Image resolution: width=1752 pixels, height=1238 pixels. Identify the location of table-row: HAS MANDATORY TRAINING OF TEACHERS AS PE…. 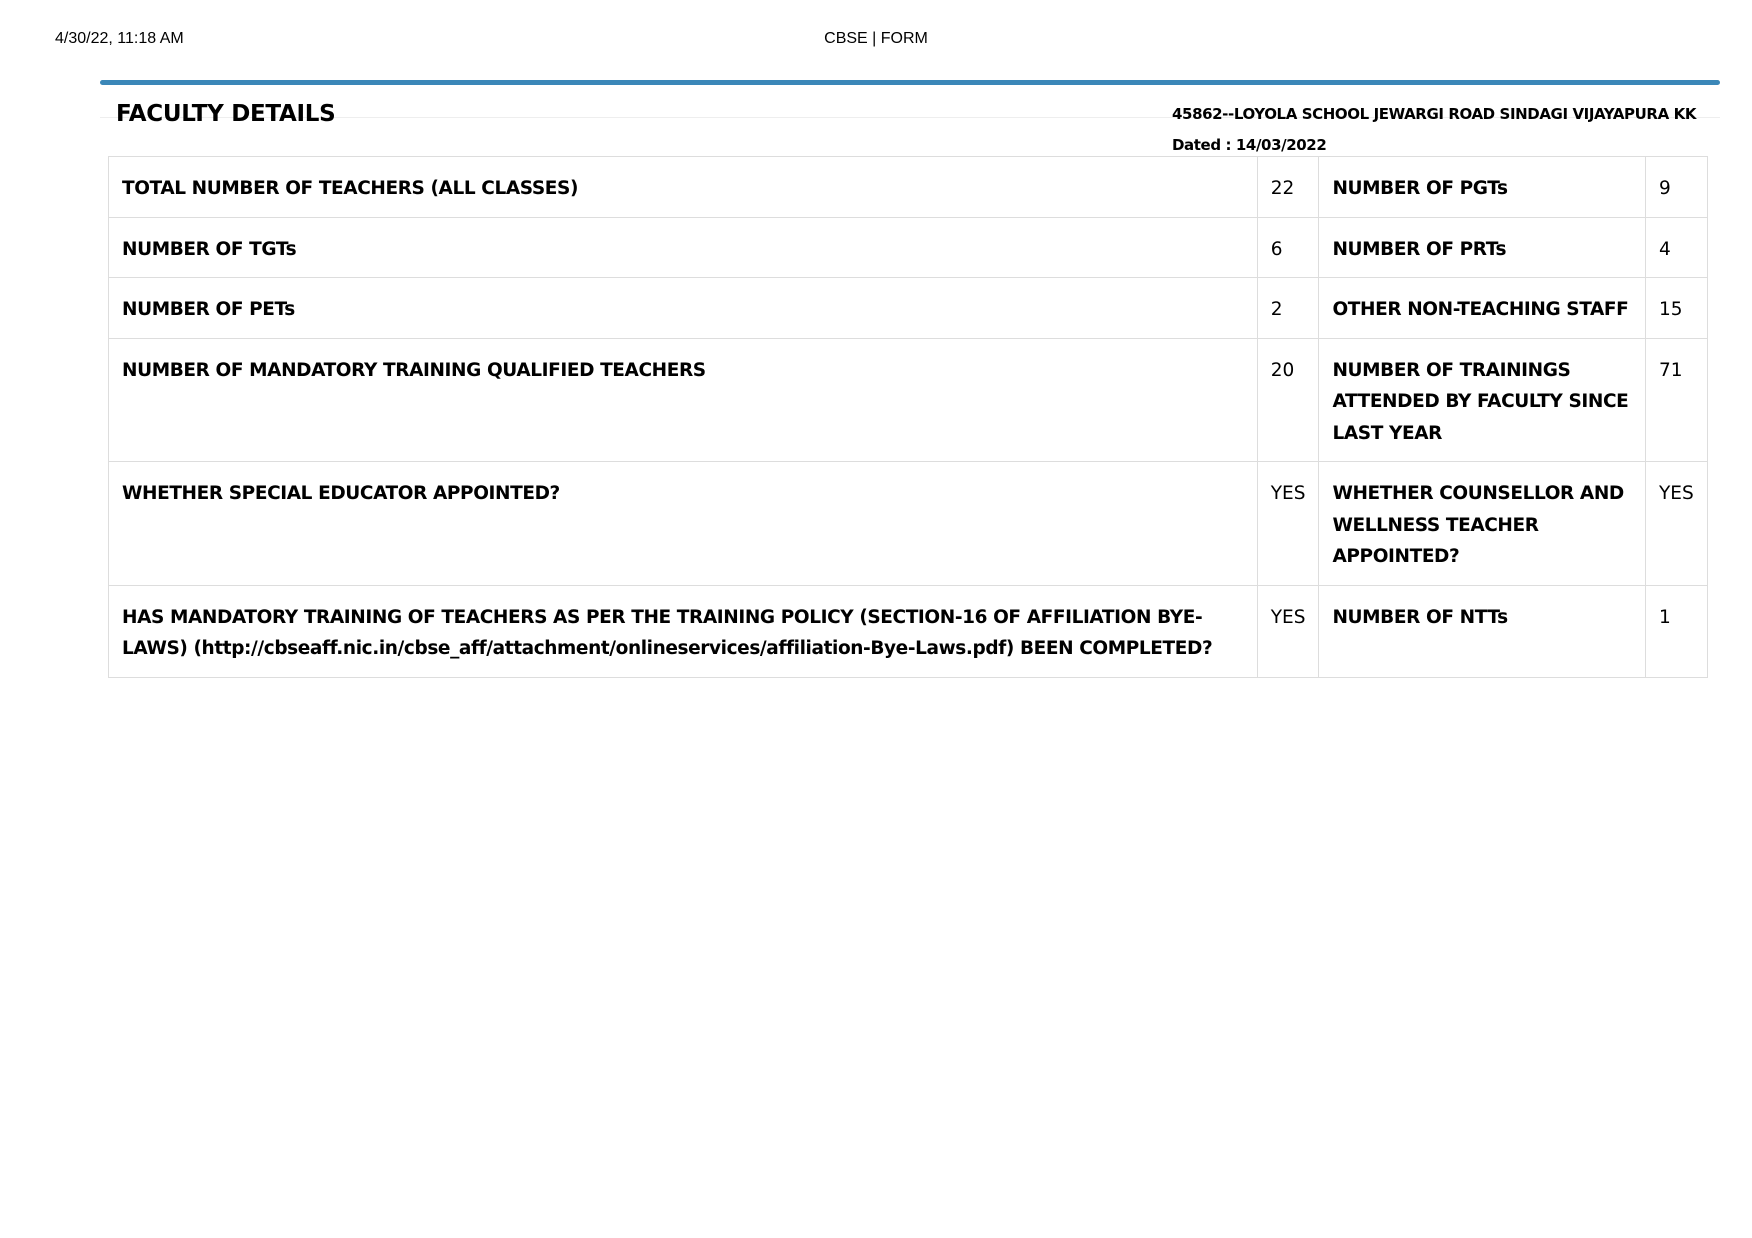
(908, 631).